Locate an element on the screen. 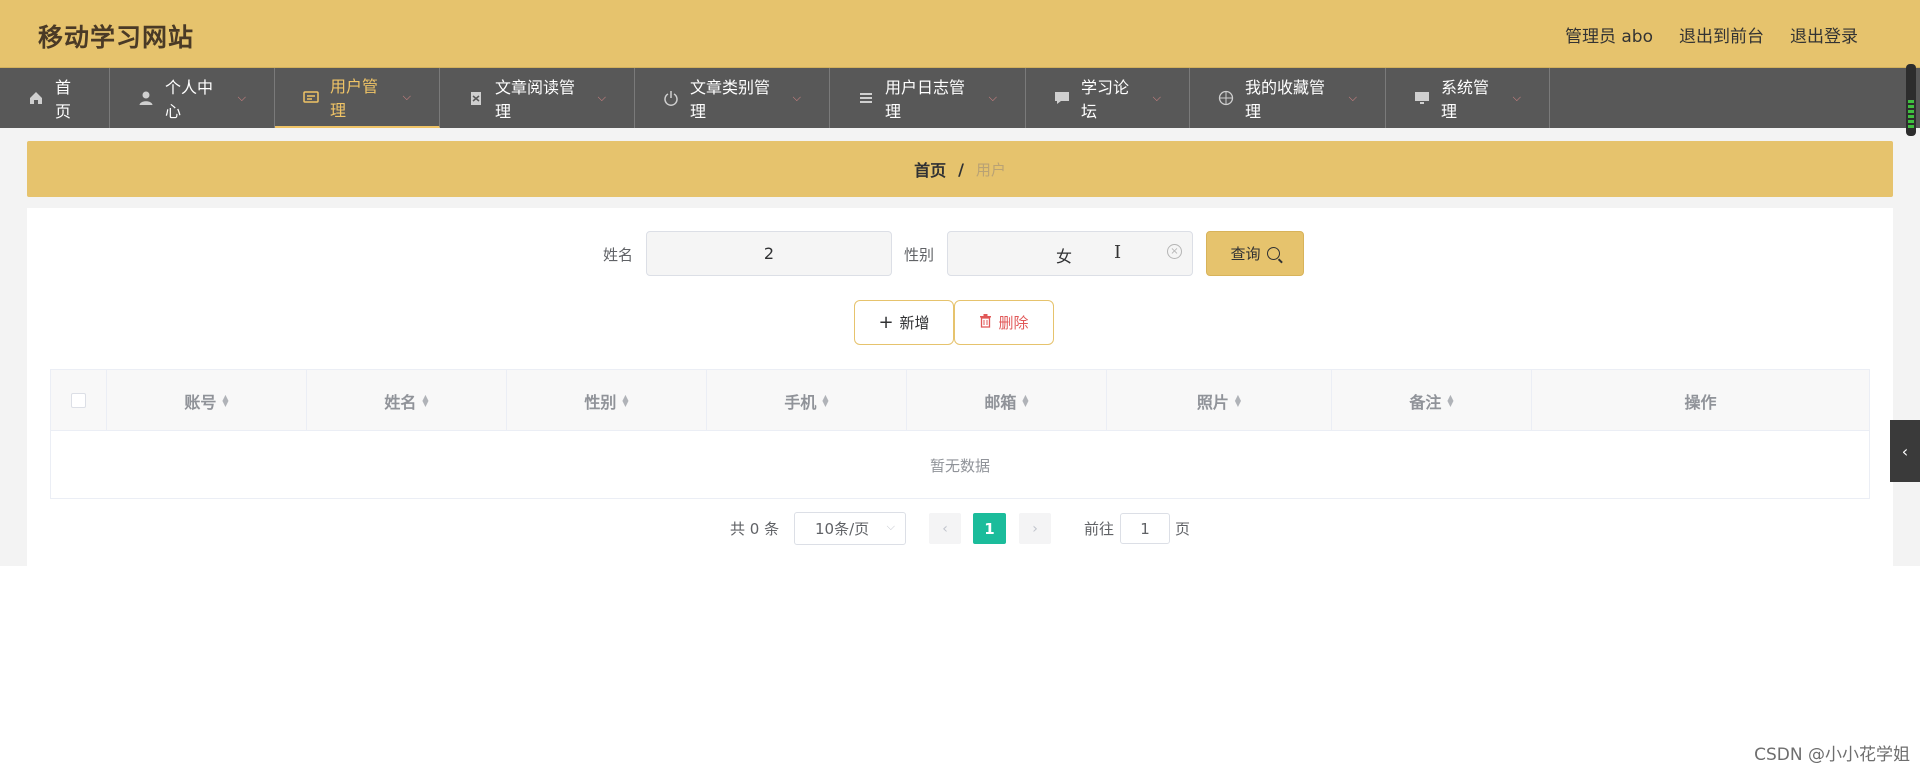 This screenshot has height=772, width=1920. nav-item-user-management: 用户管理 ⌵ is located at coordinates (357, 98).